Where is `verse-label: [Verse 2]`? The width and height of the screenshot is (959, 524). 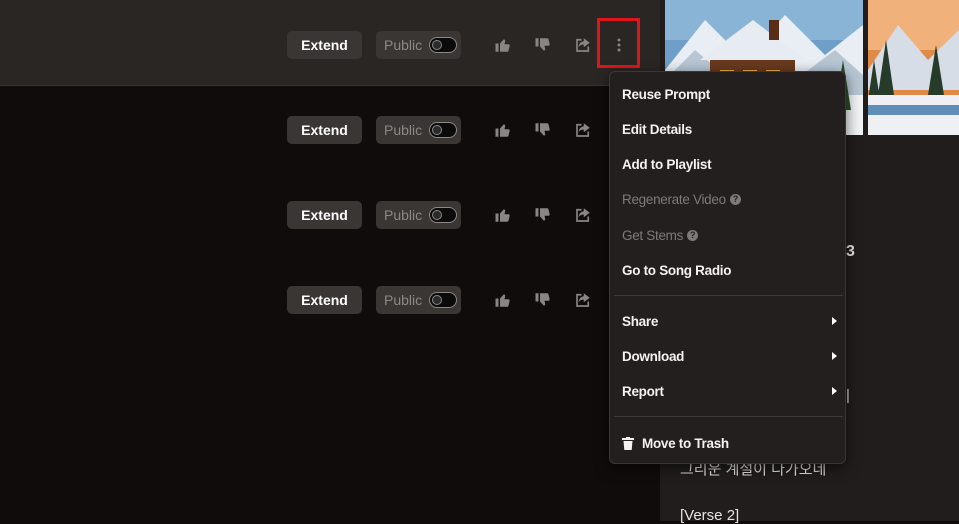 verse-label: [Verse 2] is located at coordinates (710, 515).